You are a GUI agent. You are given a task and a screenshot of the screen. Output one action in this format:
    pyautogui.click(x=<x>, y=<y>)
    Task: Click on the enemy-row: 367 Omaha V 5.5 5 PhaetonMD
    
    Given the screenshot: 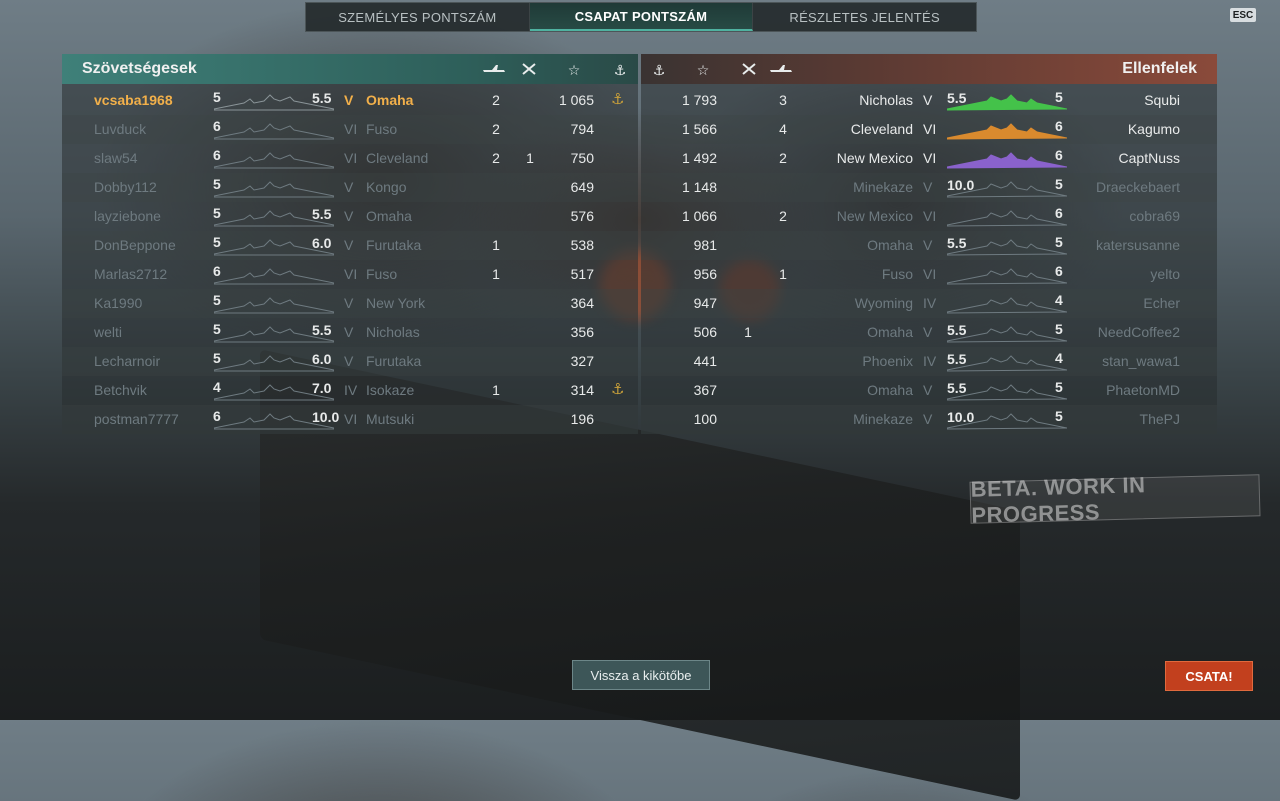 What is the action you would take?
    pyautogui.click(x=929, y=390)
    